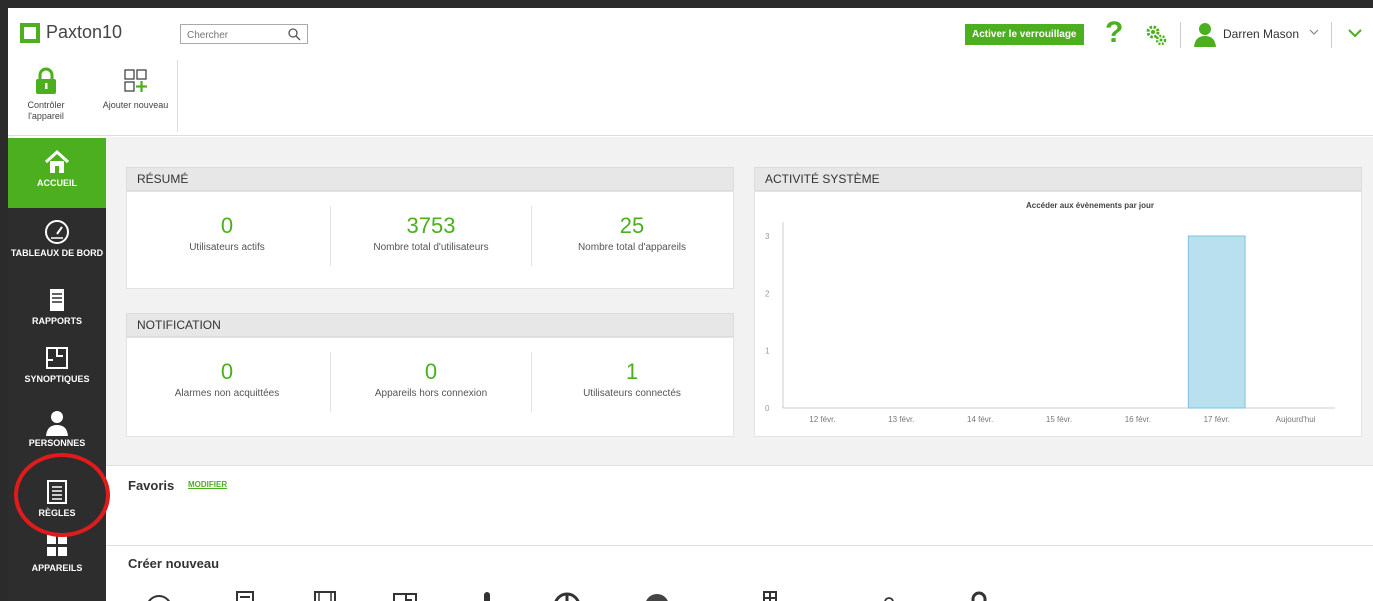  Describe the element at coordinates (1355, 33) in the screenshot. I see `expand-chevron-icon` at that location.